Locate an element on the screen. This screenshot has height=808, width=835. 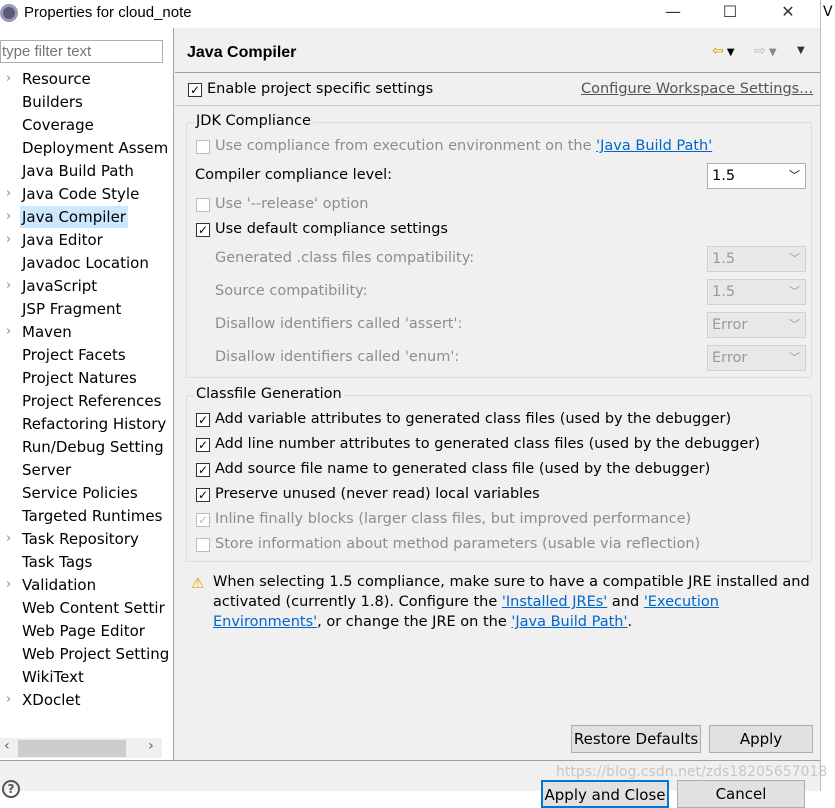
warning-line3: , or change the JRE on the is located at coordinates (414, 622).